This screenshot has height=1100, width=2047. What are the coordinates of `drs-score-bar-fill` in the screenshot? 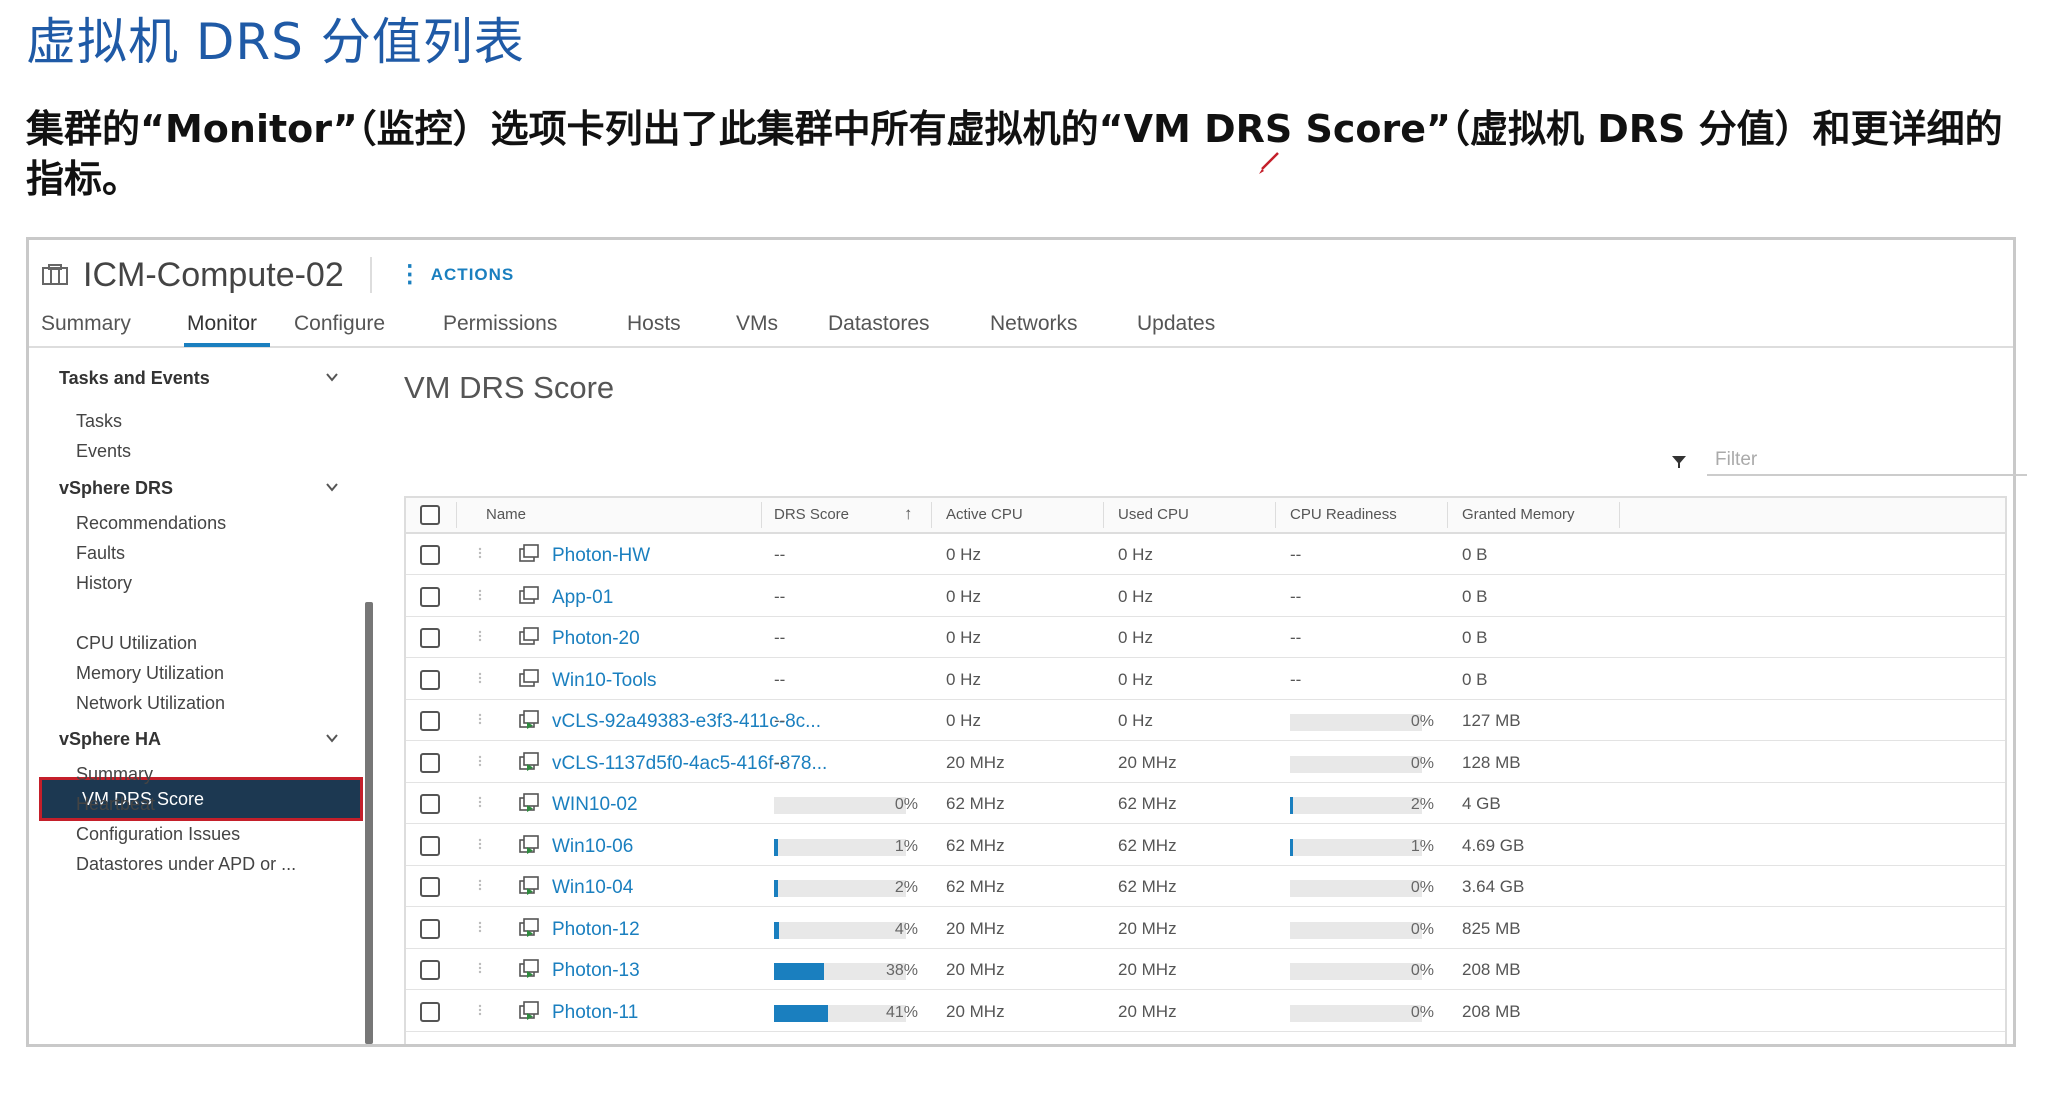 It's located at (776, 847).